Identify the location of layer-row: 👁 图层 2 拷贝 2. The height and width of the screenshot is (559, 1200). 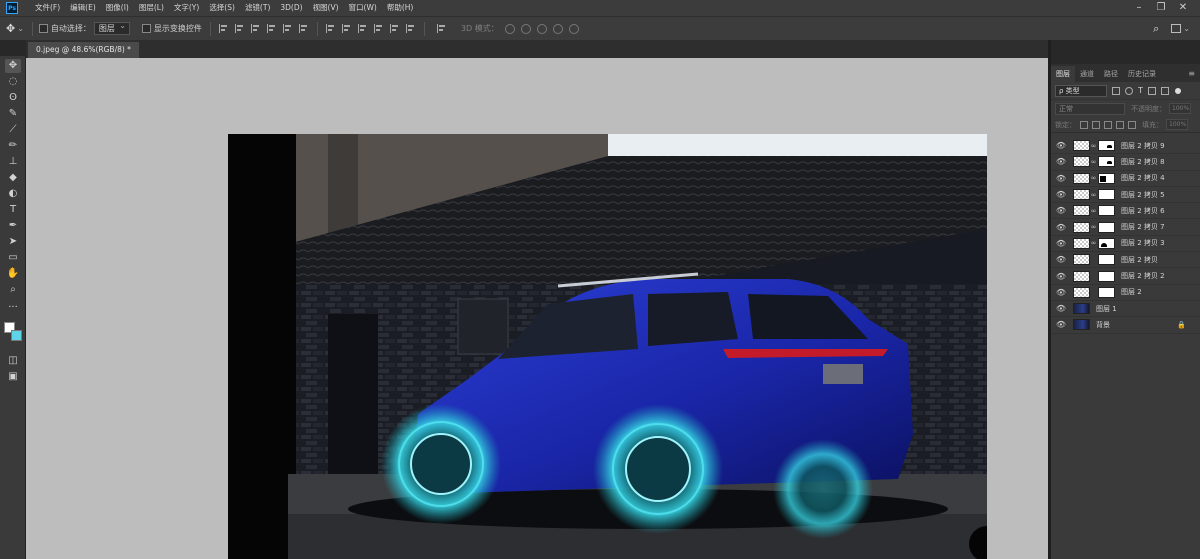
(1125, 276).